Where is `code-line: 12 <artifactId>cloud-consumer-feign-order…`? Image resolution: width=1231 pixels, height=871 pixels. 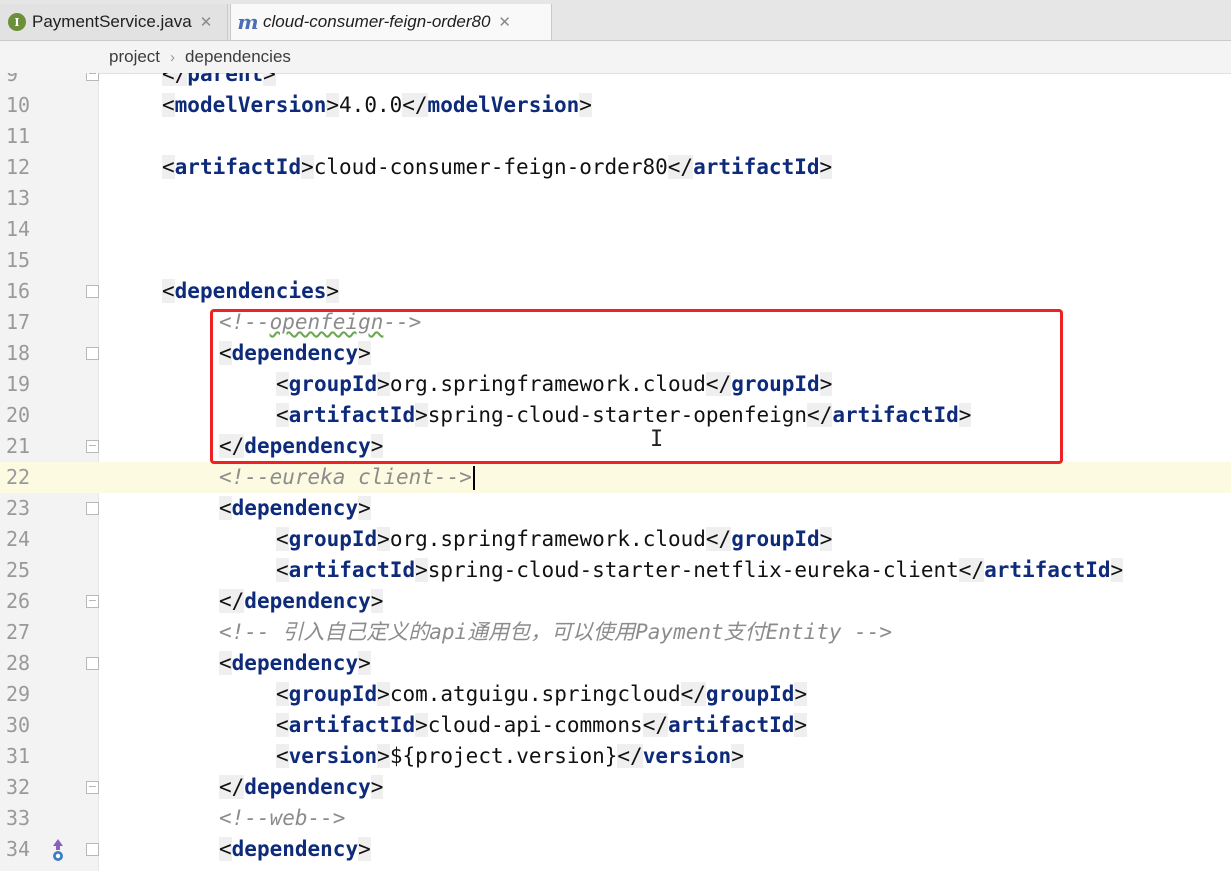 code-line: 12 <artifactId>cloud-consumer-feign-order… is located at coordinates (615, 167).